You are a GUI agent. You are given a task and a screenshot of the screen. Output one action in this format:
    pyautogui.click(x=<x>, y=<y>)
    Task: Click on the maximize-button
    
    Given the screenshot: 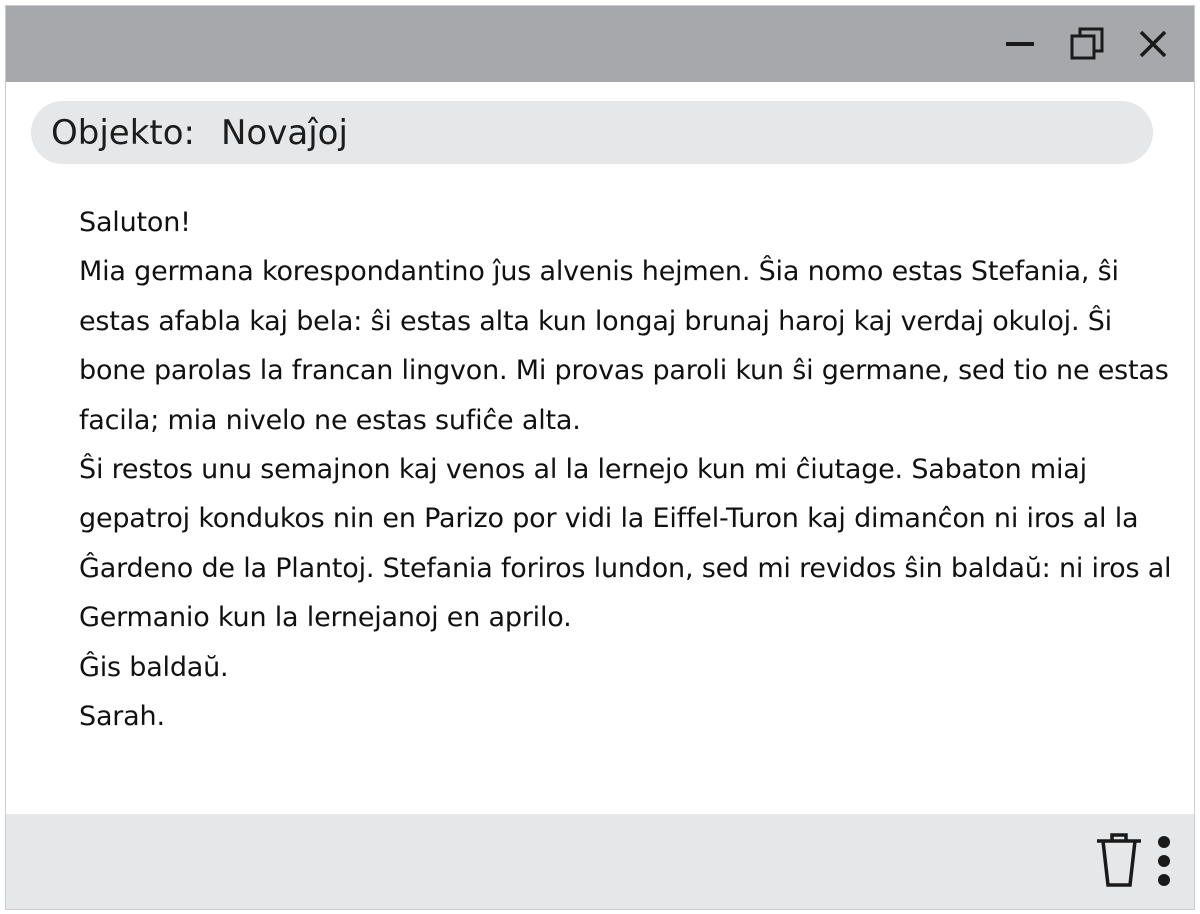 What is the action you would take?
    pyautogui.click(x=1088, y=44)
    